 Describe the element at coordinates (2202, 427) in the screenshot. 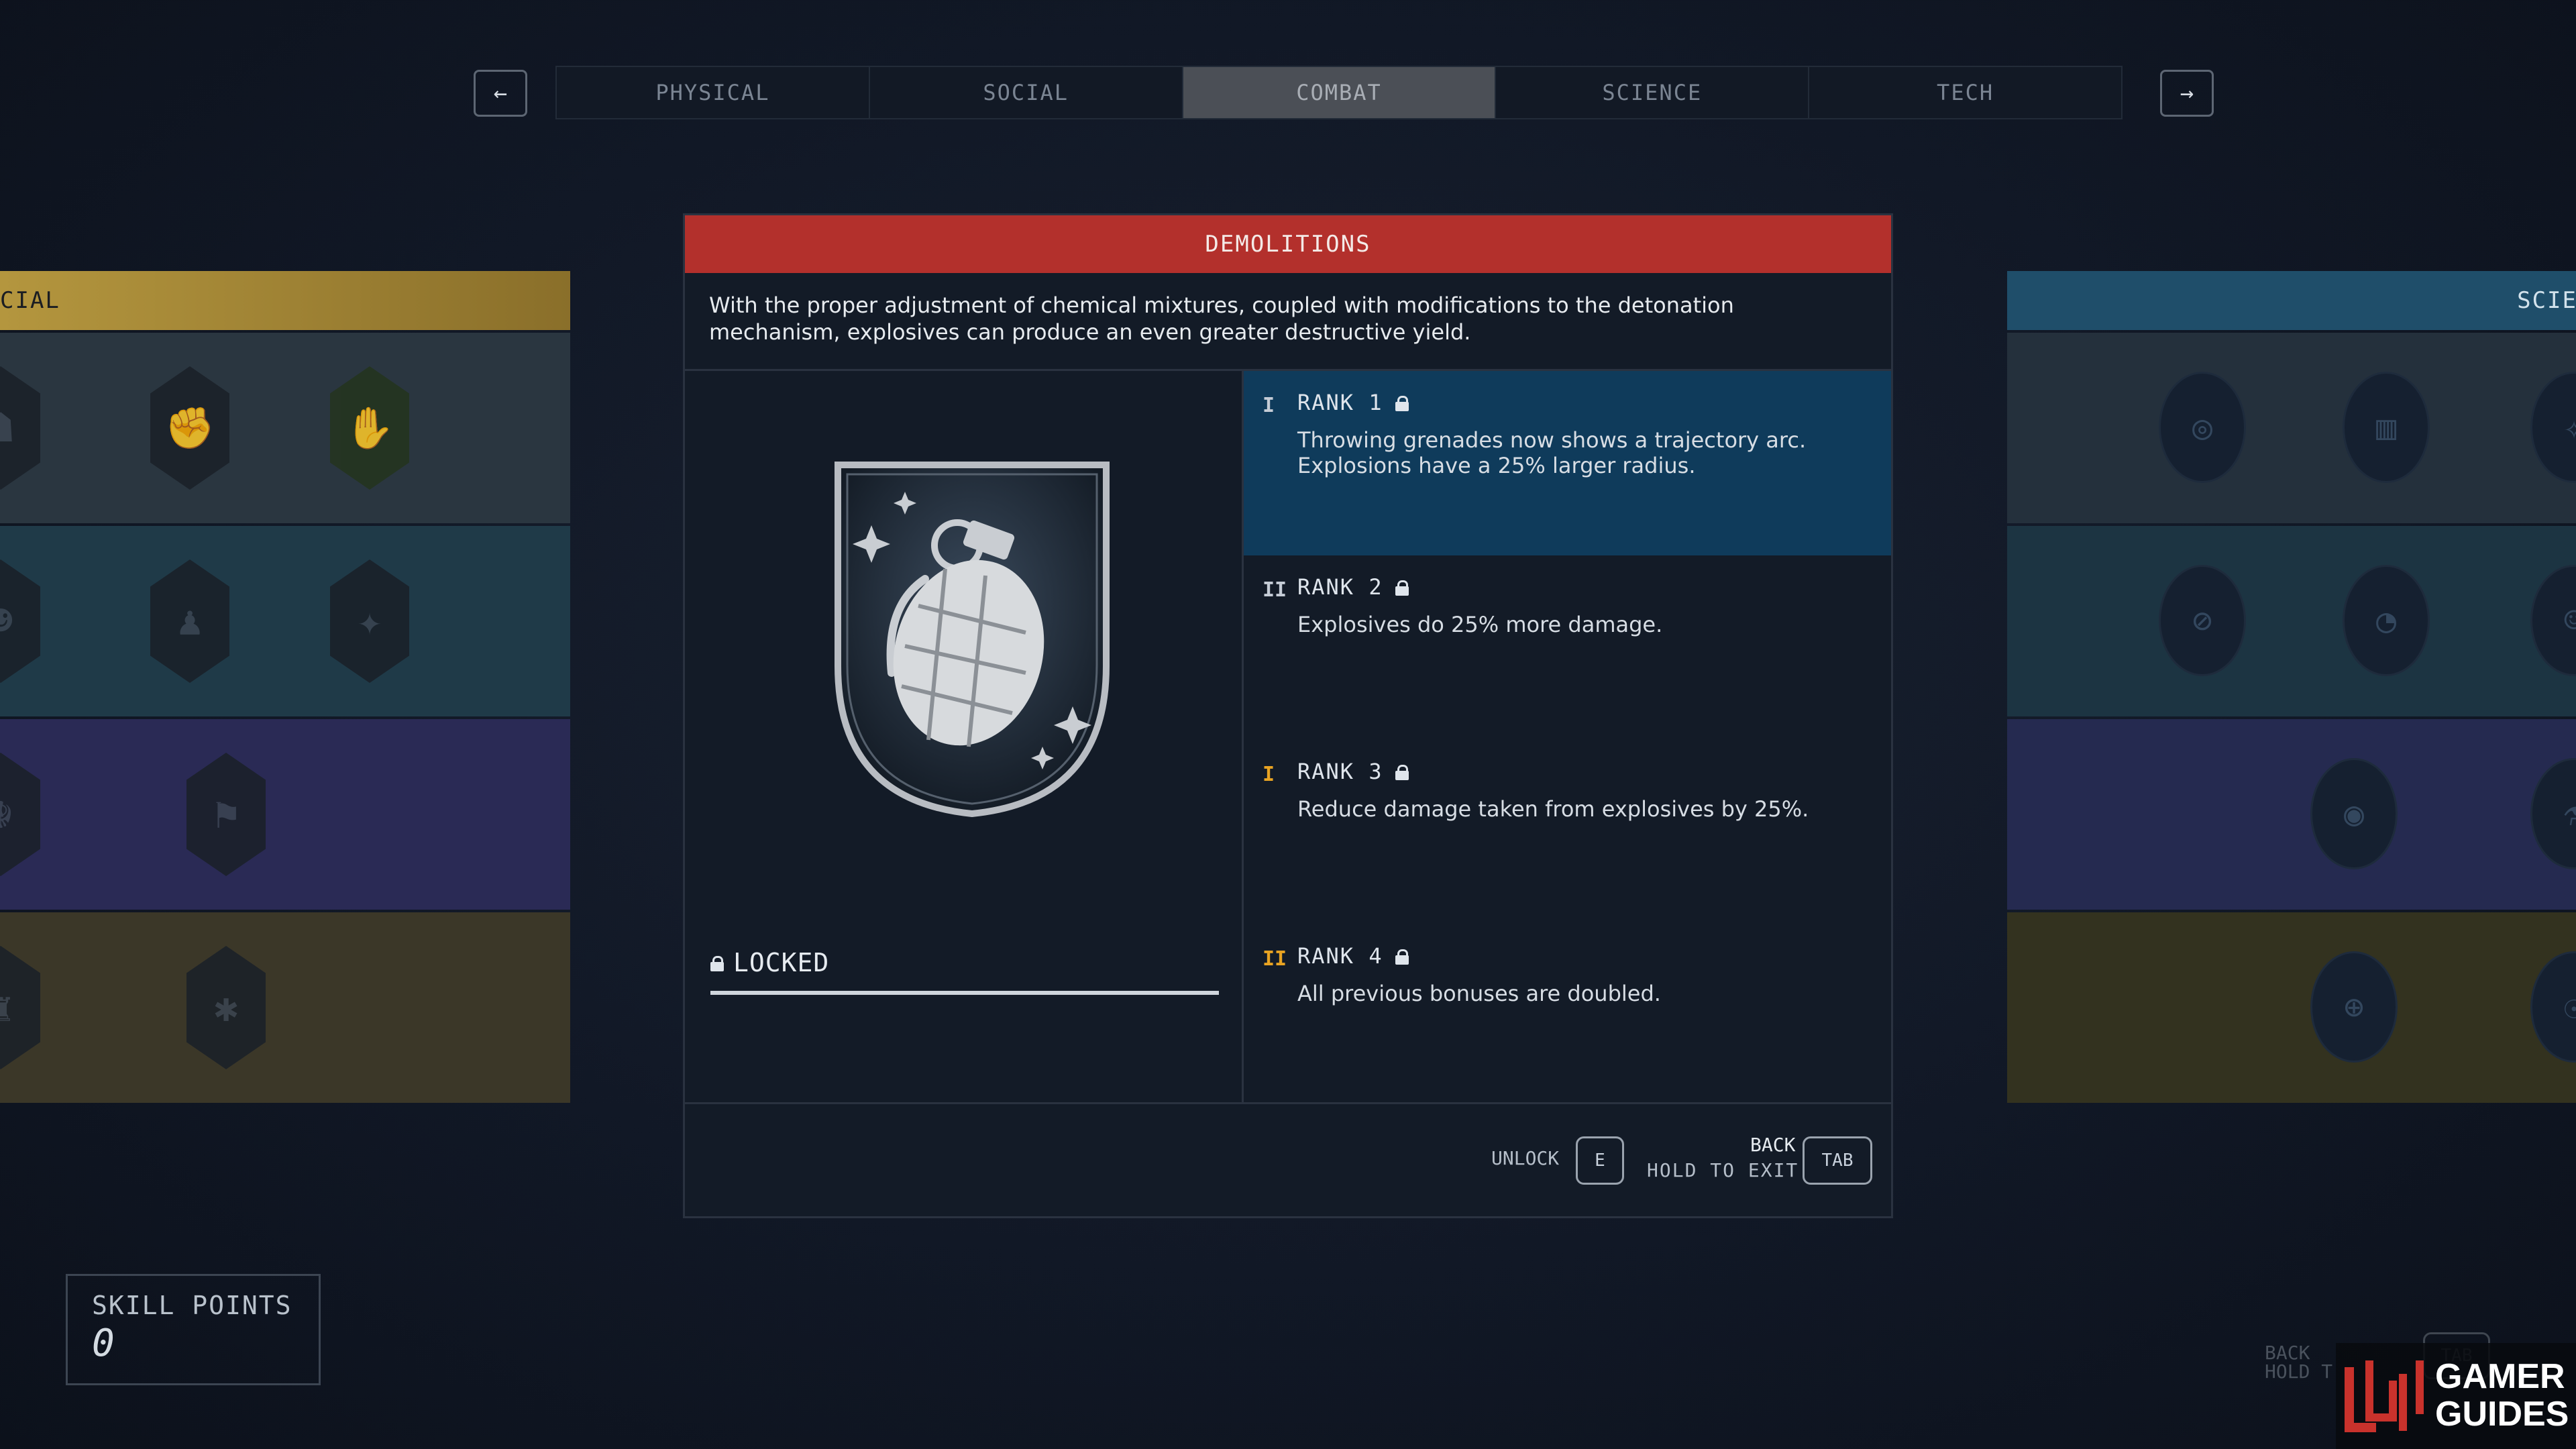

I see `skill-icon: ◎` at that location.